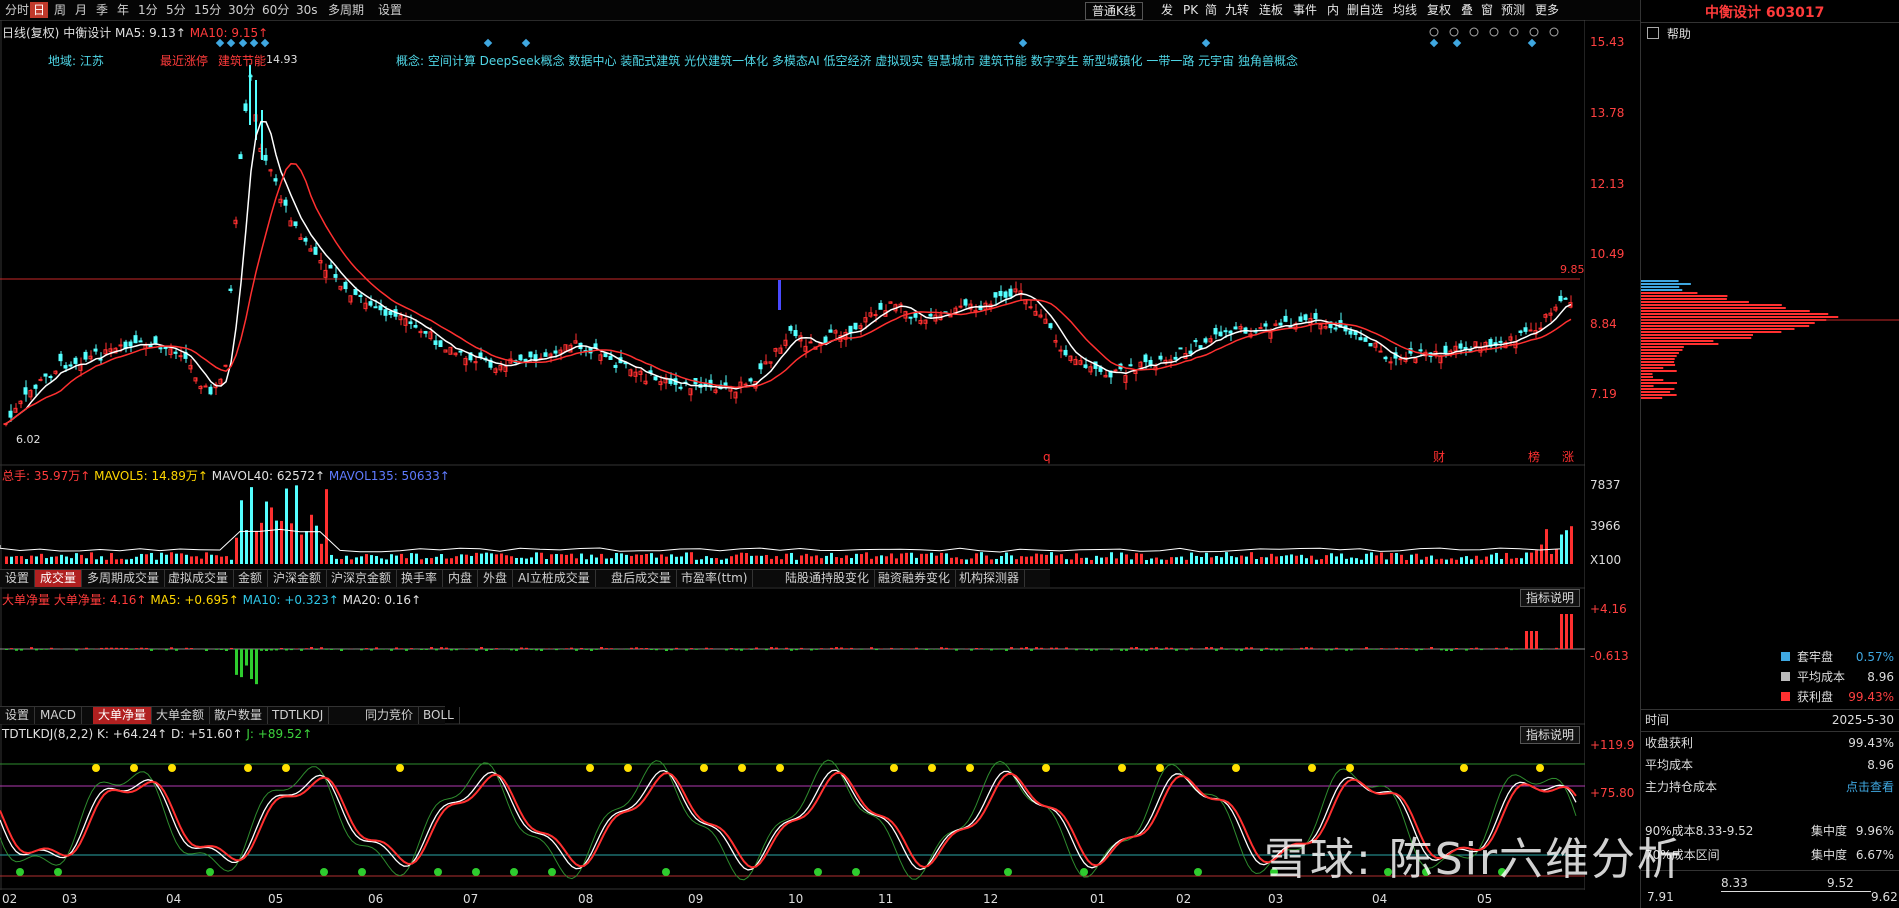 Image resolution: width=1899 pixels, height=908 pixels. I want to click on chart-tool-icon, so click(1554, 32).